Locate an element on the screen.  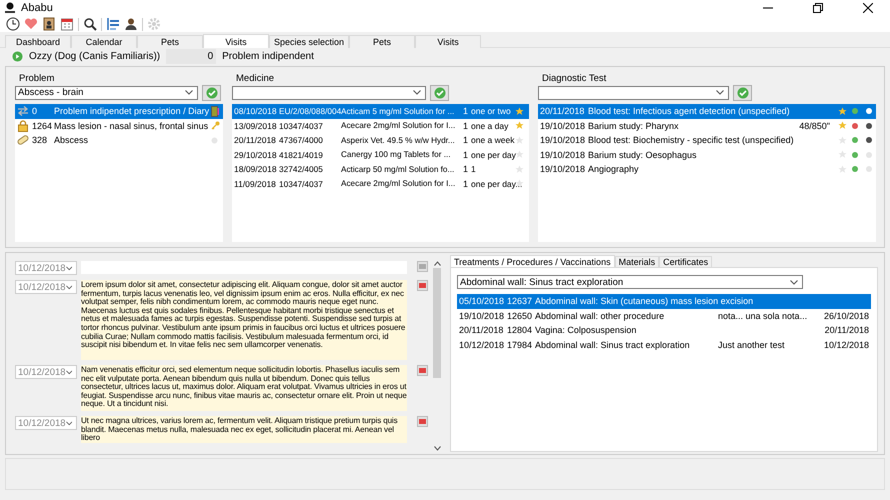
tab: Materials is located at coordinates (637, 261).